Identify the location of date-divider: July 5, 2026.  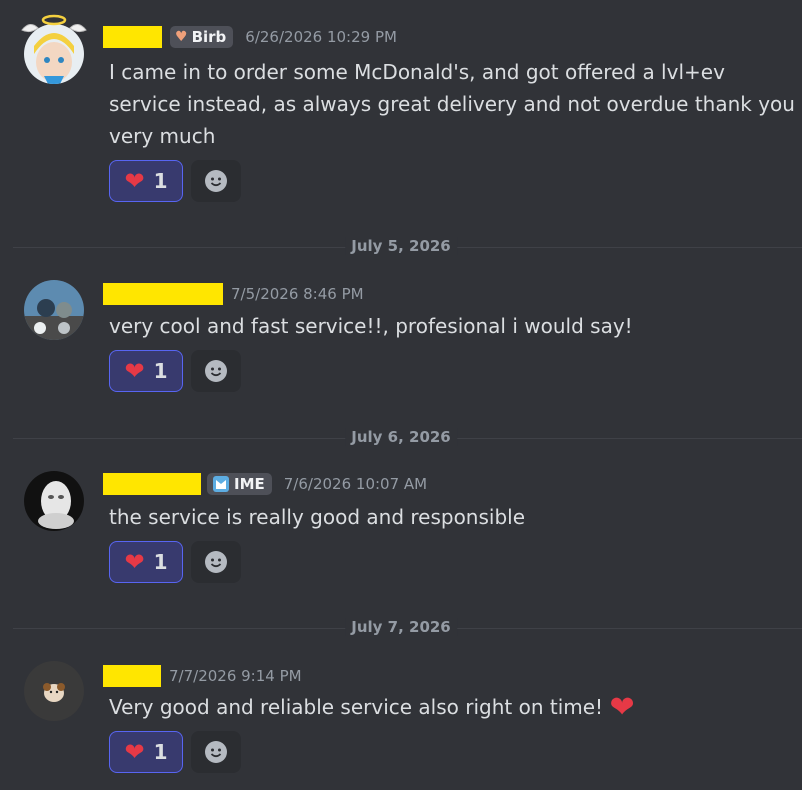
(401, 247).